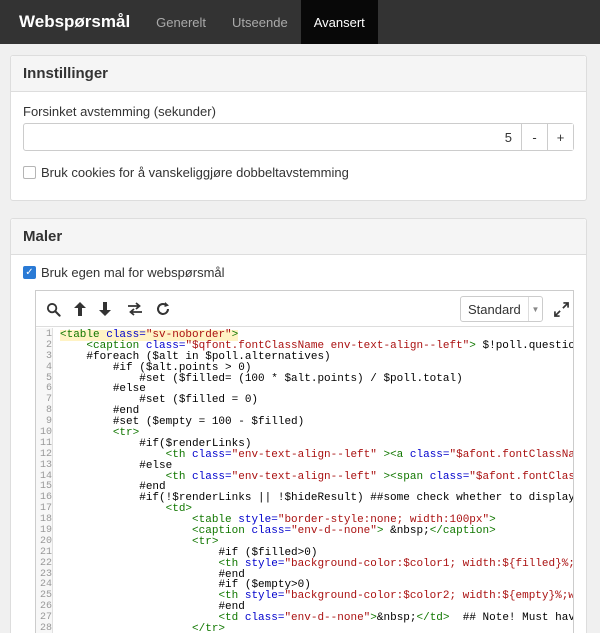 This screenshot has width=600, height=633. Describe the element at coordinates (181, 22) in the screenshot. I see `tab-generelt: Generelt` at that location.